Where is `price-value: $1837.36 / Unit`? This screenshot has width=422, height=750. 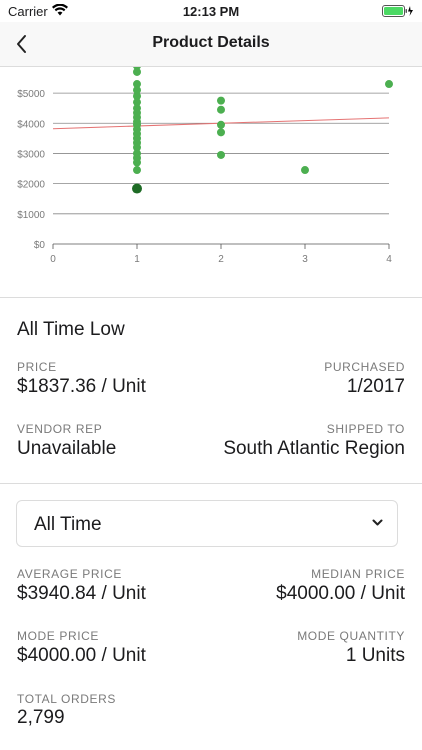
price-value: $1837.36 / Unit is located at coordinates (81, 386).